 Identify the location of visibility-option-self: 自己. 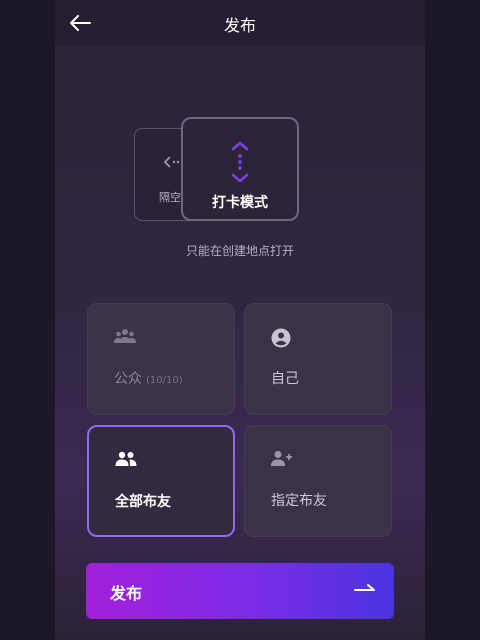
(318, 359).